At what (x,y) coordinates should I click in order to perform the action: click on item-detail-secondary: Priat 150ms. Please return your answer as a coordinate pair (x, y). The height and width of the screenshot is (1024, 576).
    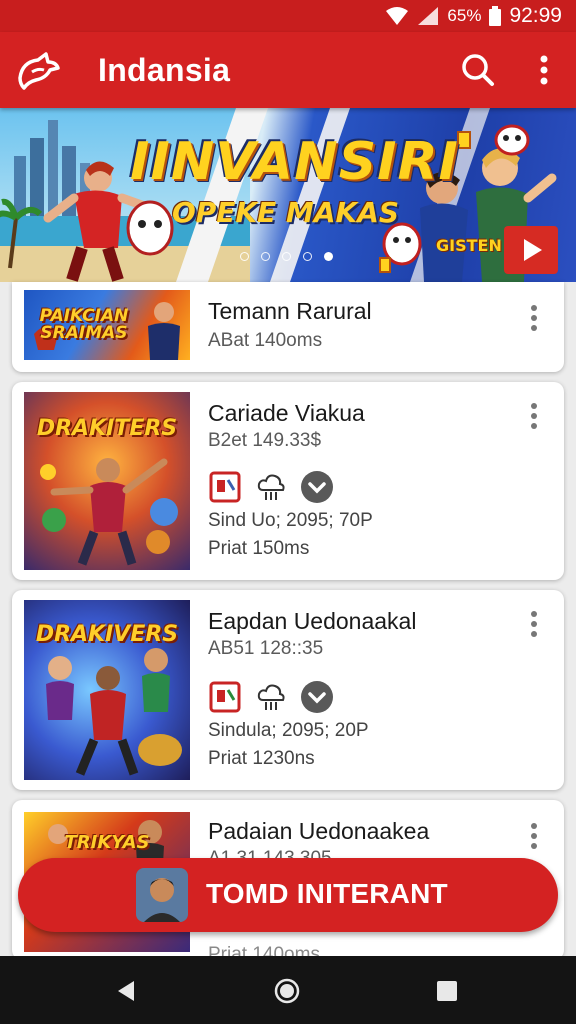
    Looking at the image, I should click on (259, 548).